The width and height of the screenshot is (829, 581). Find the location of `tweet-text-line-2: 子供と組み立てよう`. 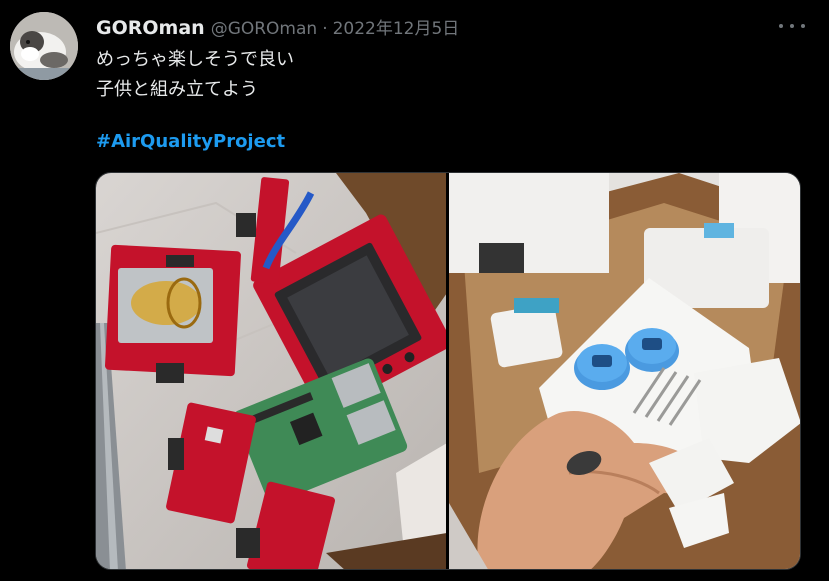

tweet-text-line-2: 子供と組み立てよう is located at coordinates (177, 89).